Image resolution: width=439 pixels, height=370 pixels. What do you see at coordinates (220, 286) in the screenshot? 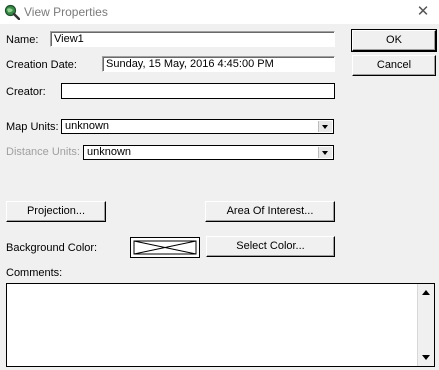
I see `comments-text` at bounding box center [220, 286].